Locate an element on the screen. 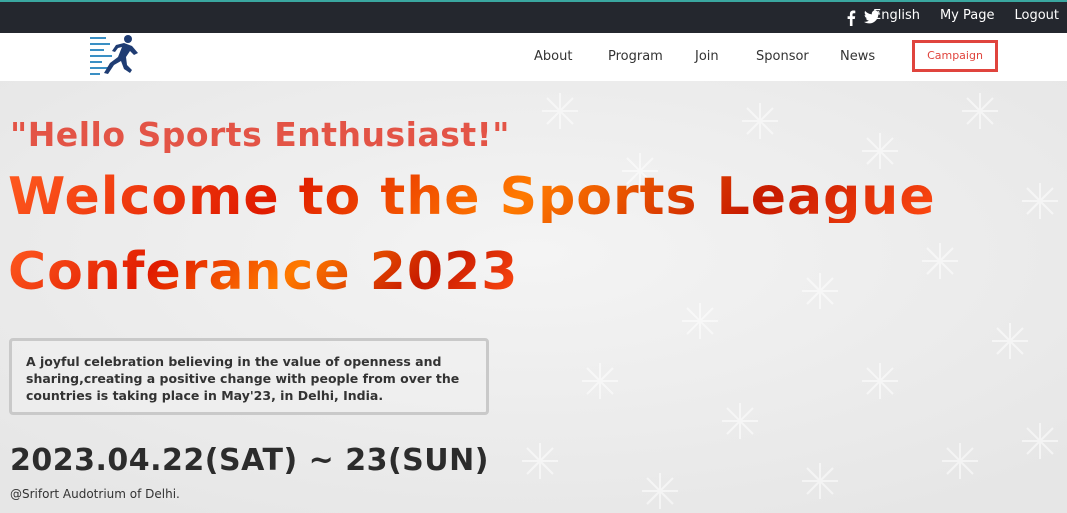  title-line-1: Welcome to the Sports League is located at coordinates (472, 197).